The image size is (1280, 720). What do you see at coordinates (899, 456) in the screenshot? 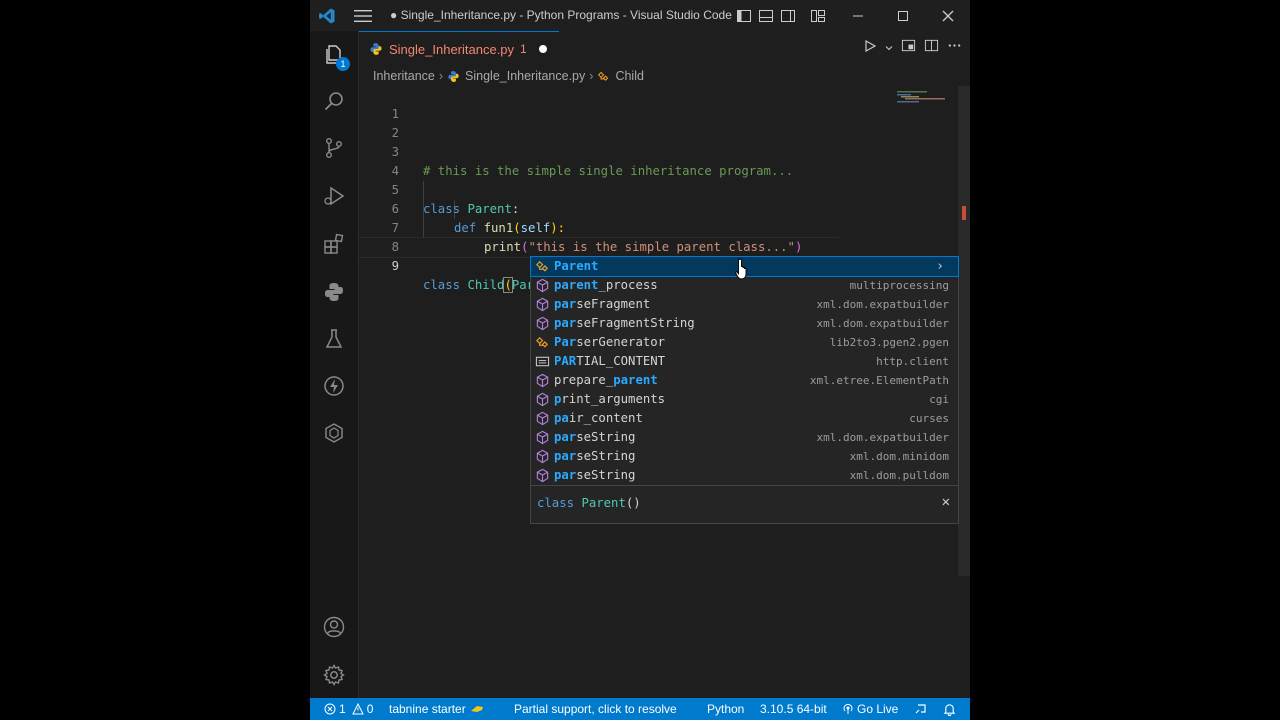
I see `suggestion-detail: xml.dom.minidom` at bounding box center [899, 456].